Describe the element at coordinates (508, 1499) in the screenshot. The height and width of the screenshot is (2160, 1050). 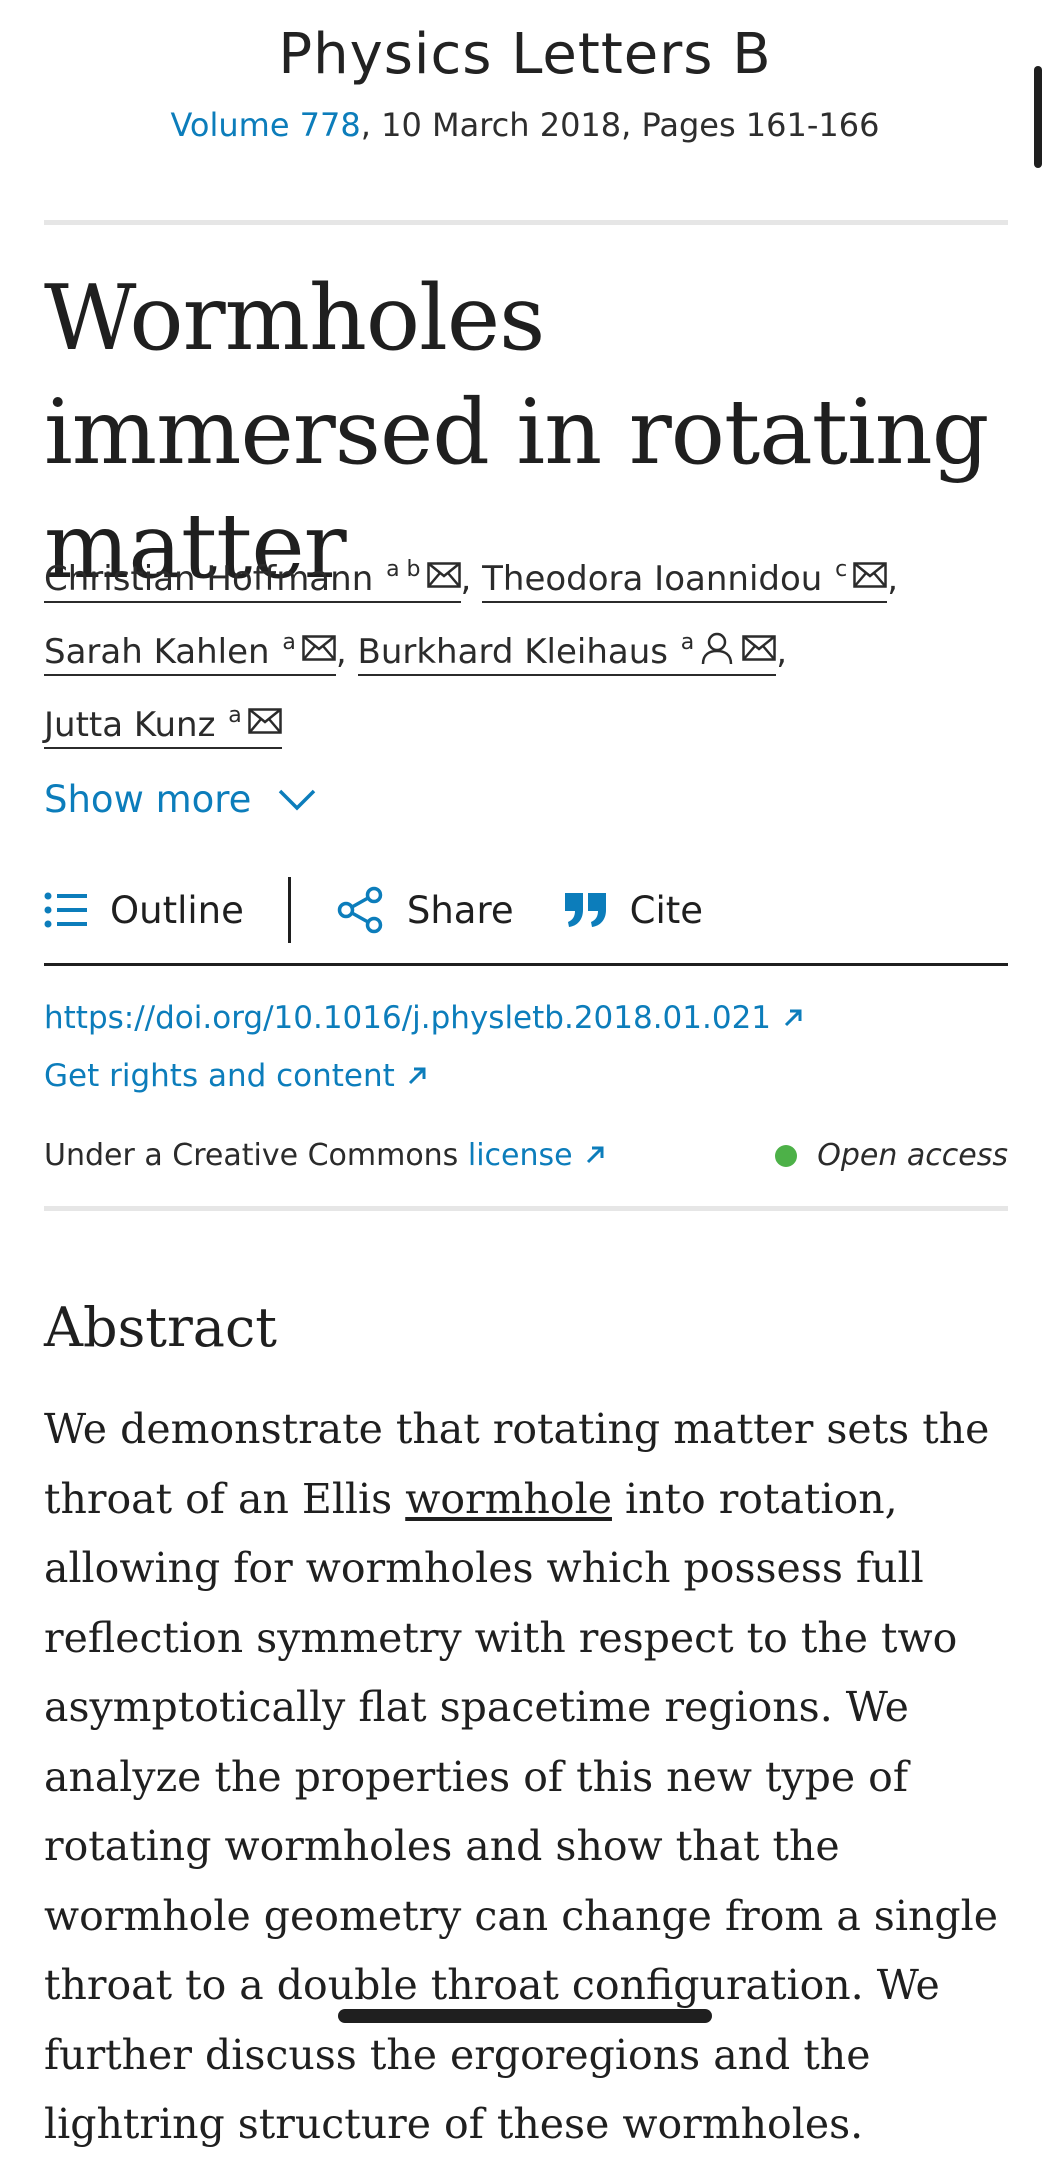
I see `glossary-term-link: wormhole` at that location.